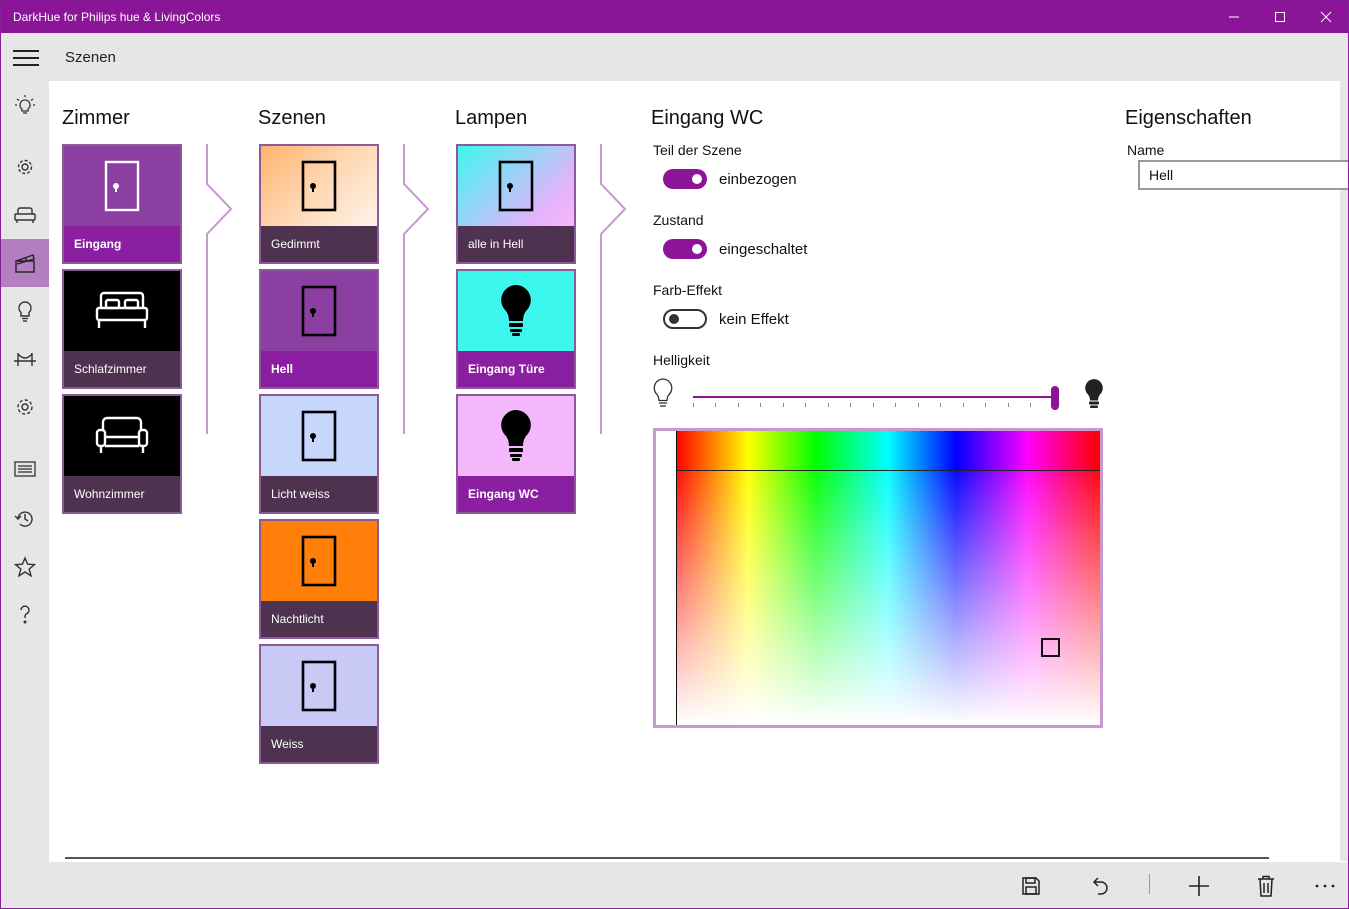 This screenshot has width=1349, height=909. What do you see at coordinates (1146, 150) in the screenshot?
I see `name-label: Name` at bounding box center [1146, 150].